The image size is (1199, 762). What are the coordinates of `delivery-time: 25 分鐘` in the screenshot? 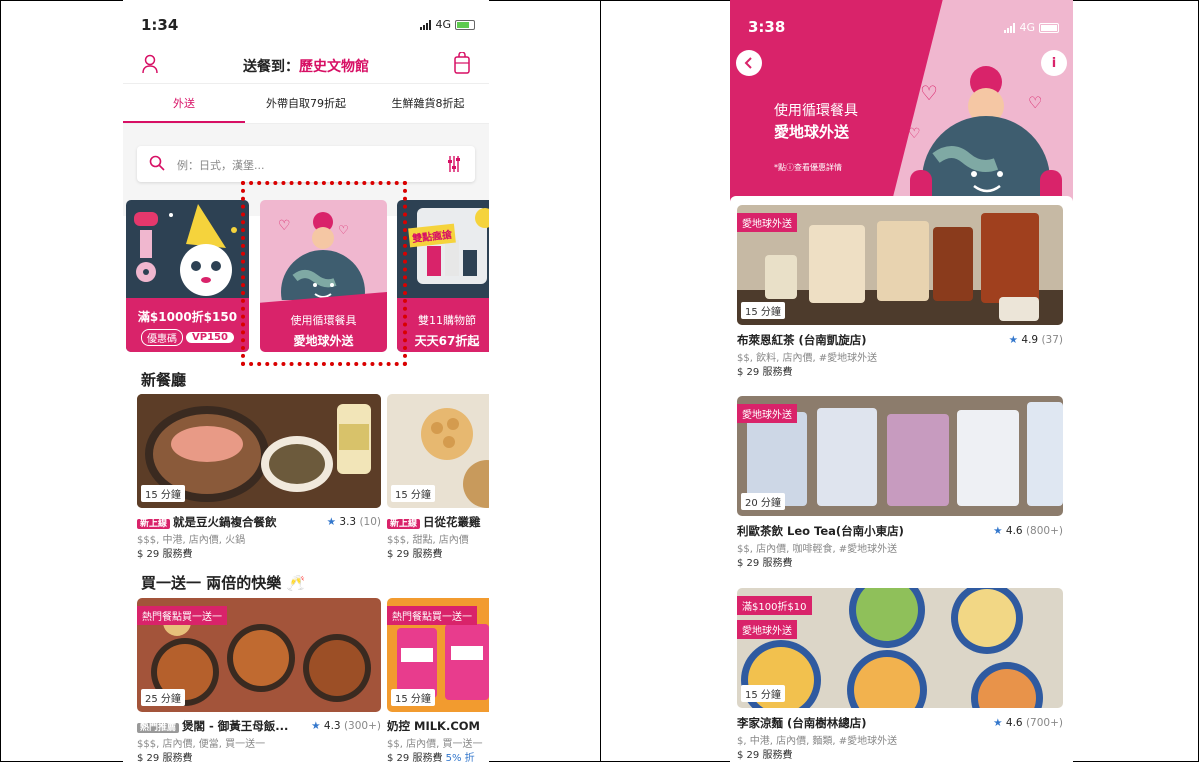 It's located at (163, 697).